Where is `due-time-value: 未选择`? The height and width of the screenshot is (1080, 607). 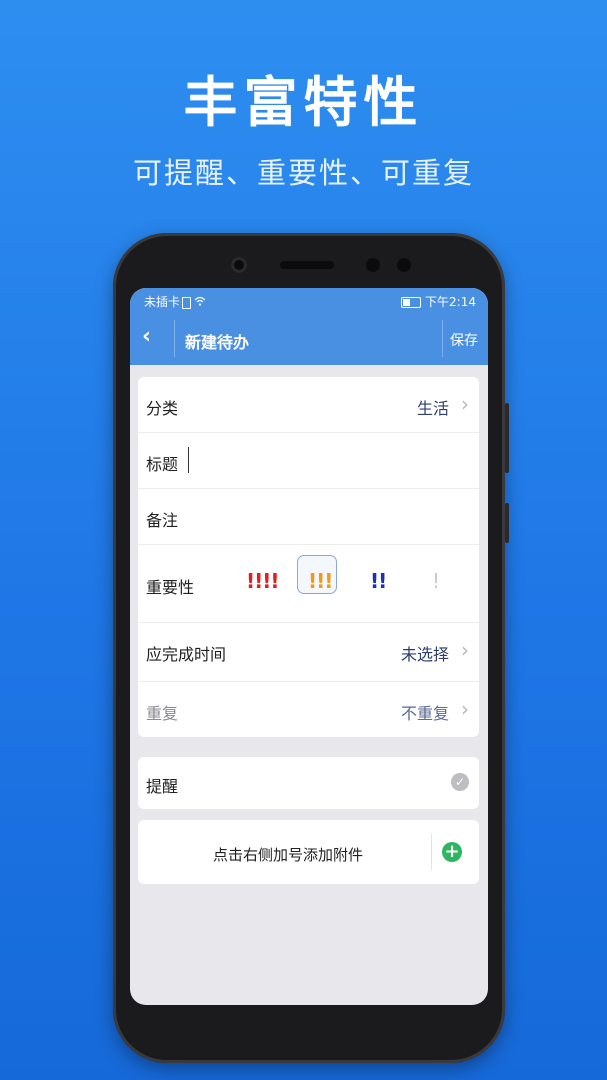 due-time-value: 未选择 is located at coordinates (424, 654).